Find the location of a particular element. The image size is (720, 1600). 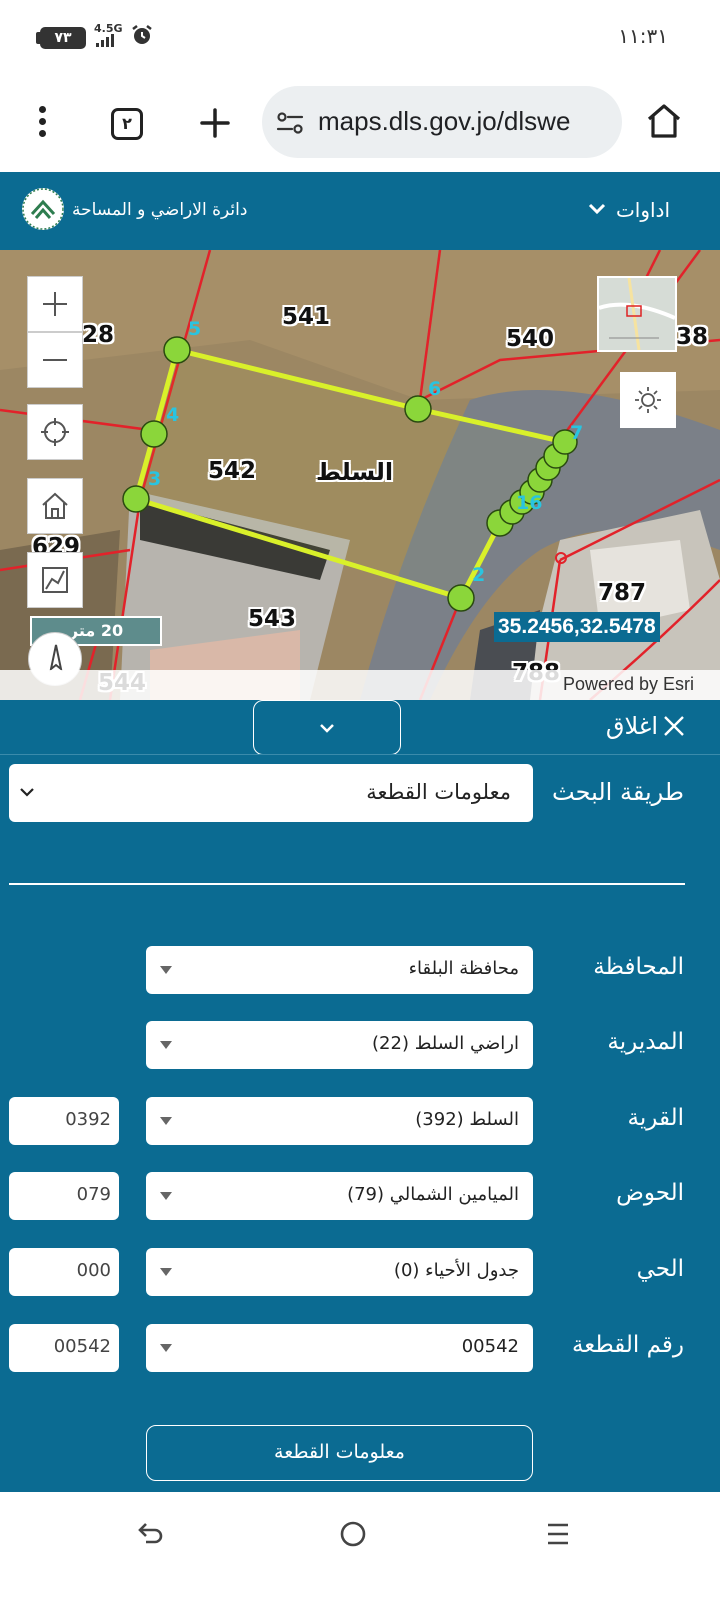

search-method-label: طريقة البحث is located at coordinates (618, 792).